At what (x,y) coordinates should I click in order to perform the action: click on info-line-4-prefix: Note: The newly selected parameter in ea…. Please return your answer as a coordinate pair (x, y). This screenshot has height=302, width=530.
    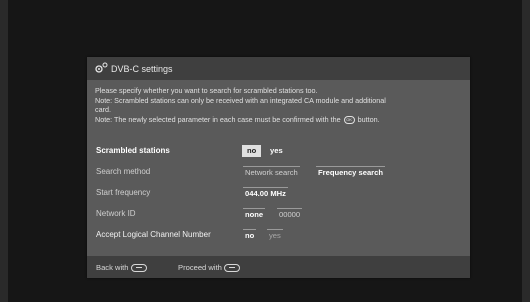
    Looking at the image, I should click on (218, 119).